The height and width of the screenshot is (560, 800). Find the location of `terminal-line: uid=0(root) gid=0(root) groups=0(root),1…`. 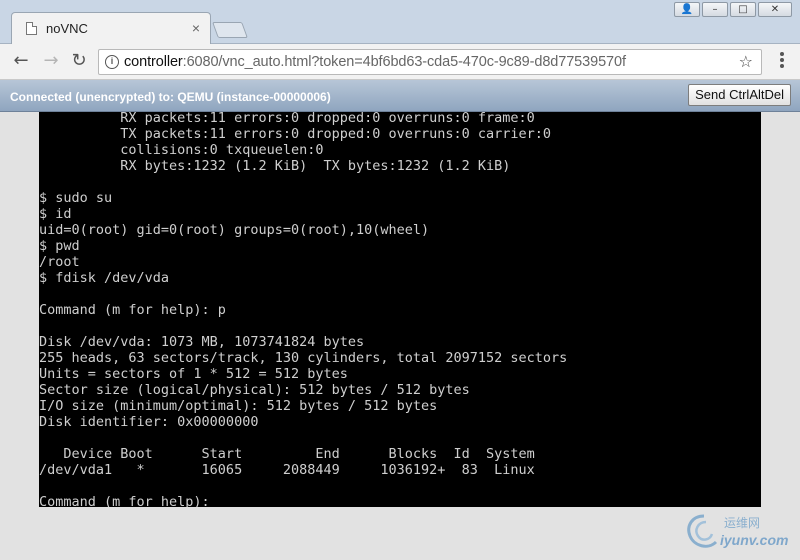

terminal-line: uid=0(root) gid=0(root) groups=0(root),1… is located at coordinates (234, 230).